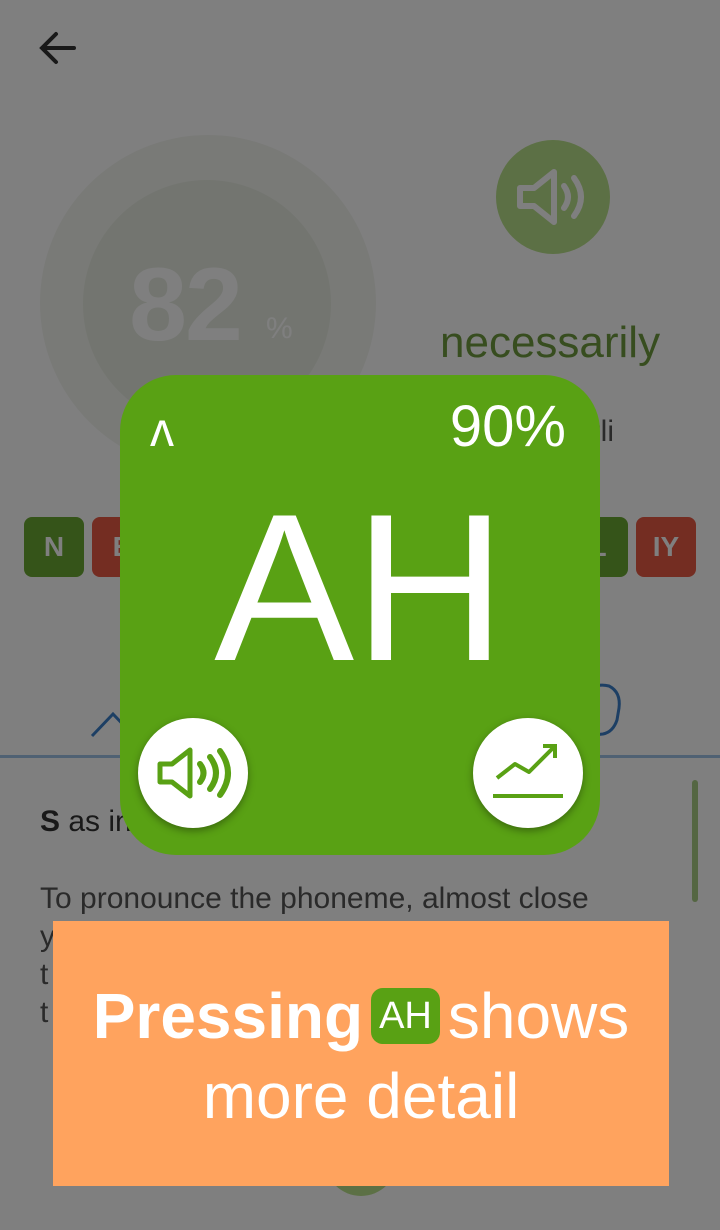 The height and width of the screenshot is (1230, 720). I want to click on card-audio-button, so click(193, 773).